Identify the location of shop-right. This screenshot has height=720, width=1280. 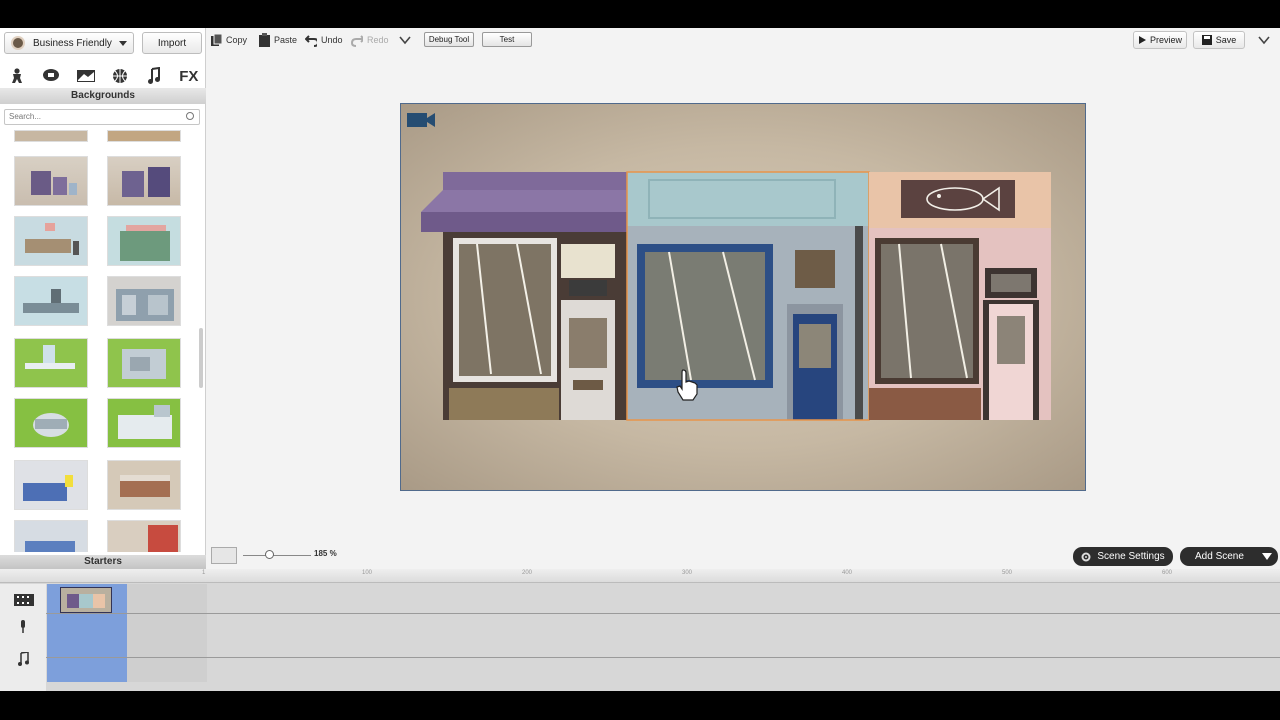
(960, 296).